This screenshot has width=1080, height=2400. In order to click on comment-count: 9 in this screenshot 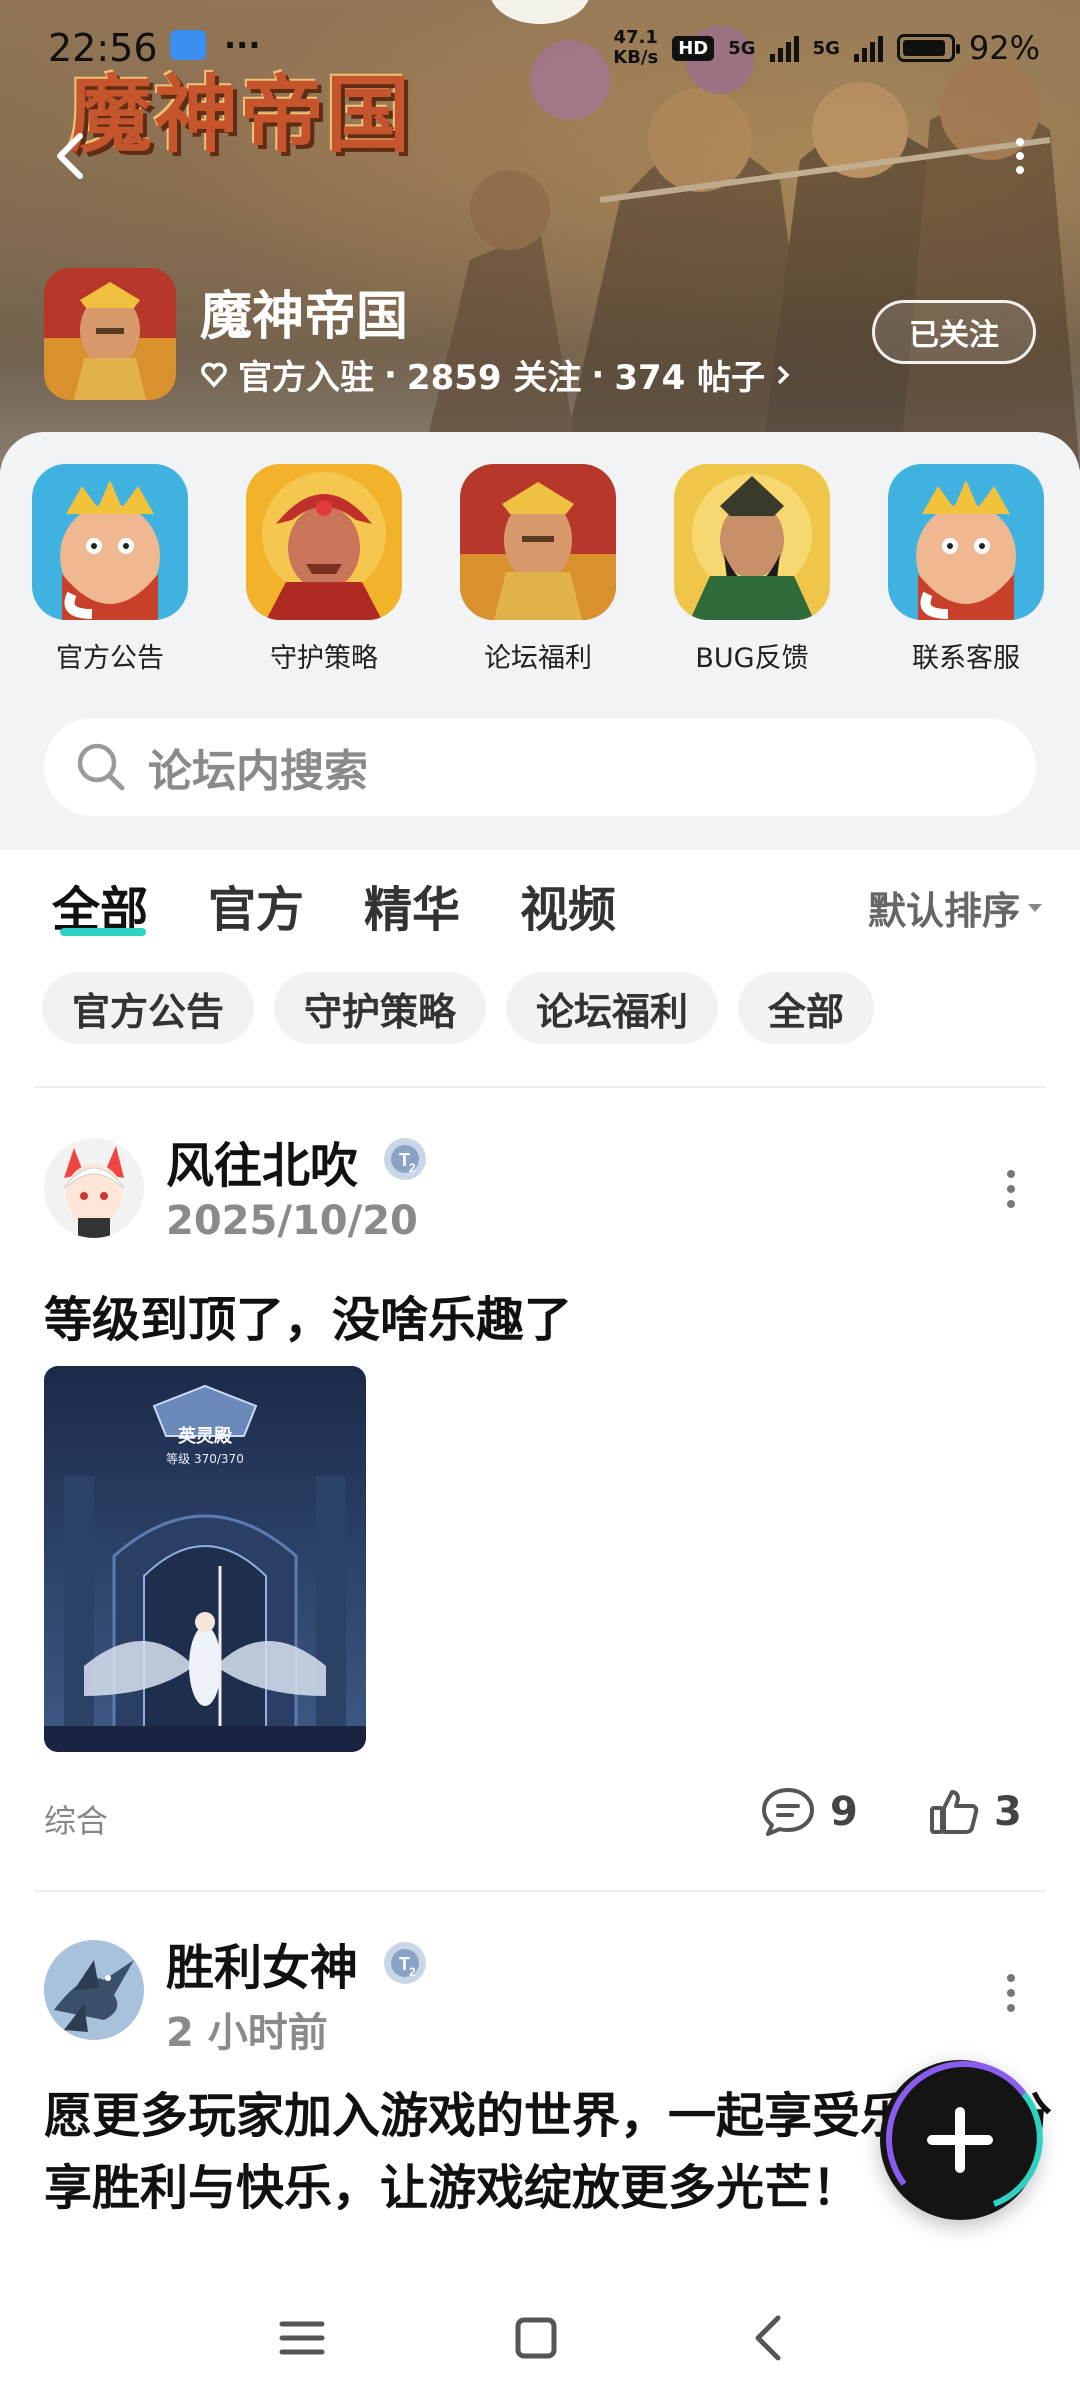, I will do `click(809, 1812)`.